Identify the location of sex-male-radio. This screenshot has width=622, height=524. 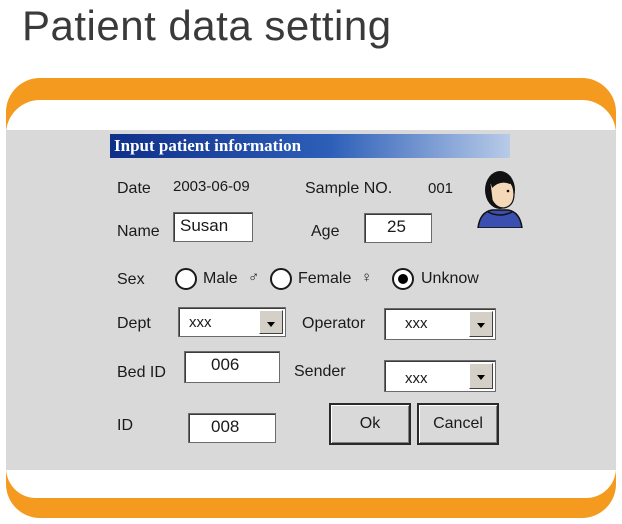
(186, 279).